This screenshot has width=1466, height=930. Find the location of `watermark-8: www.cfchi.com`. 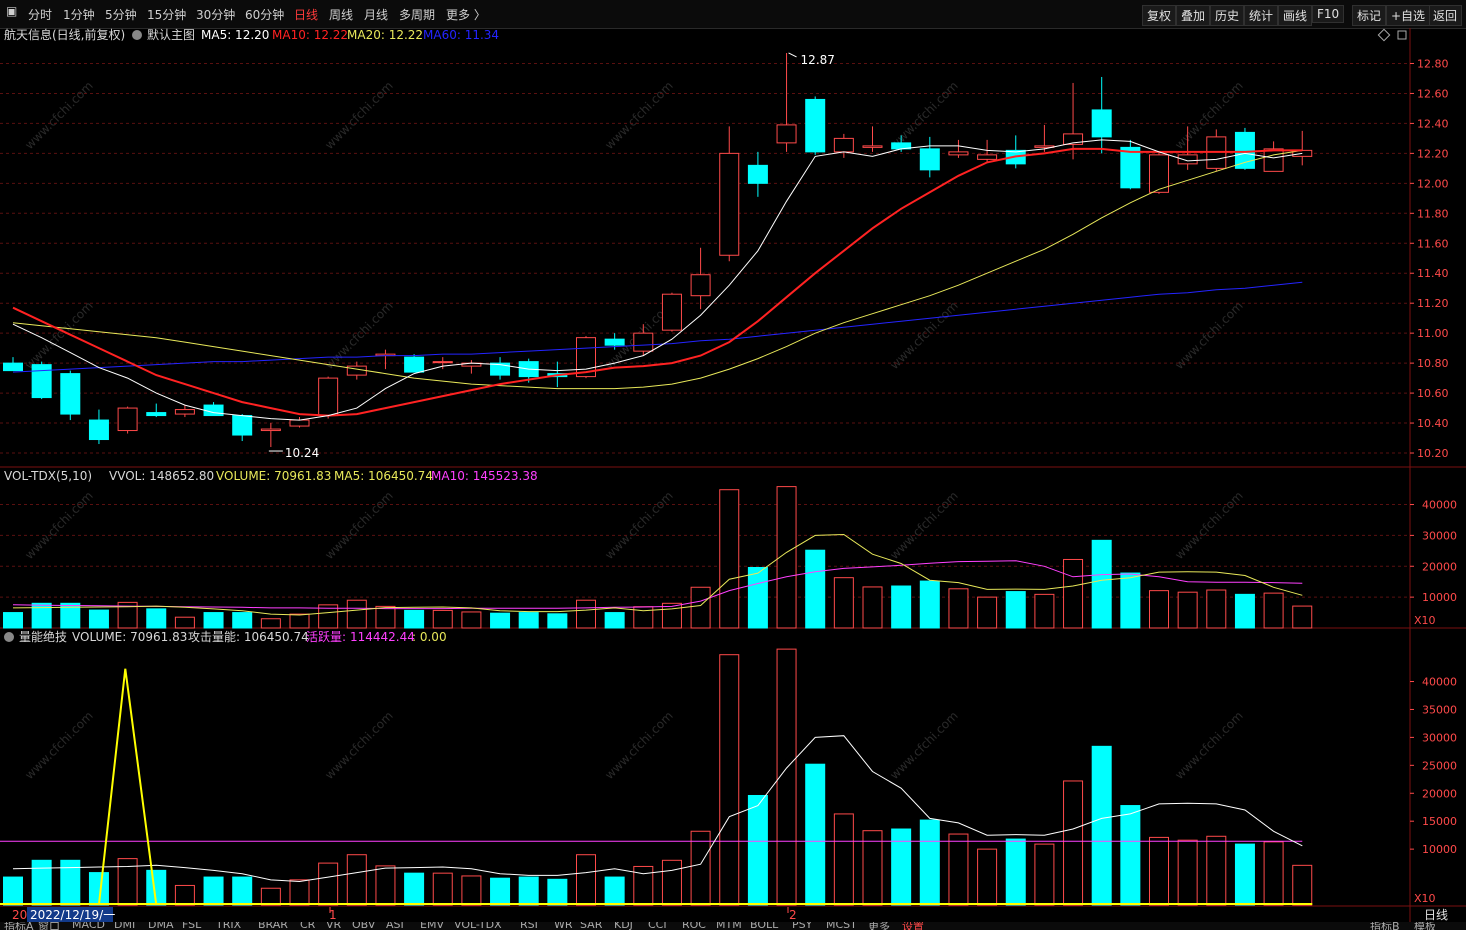

watermark-8: www.cfchi.com is located at coordinates (924, 336).